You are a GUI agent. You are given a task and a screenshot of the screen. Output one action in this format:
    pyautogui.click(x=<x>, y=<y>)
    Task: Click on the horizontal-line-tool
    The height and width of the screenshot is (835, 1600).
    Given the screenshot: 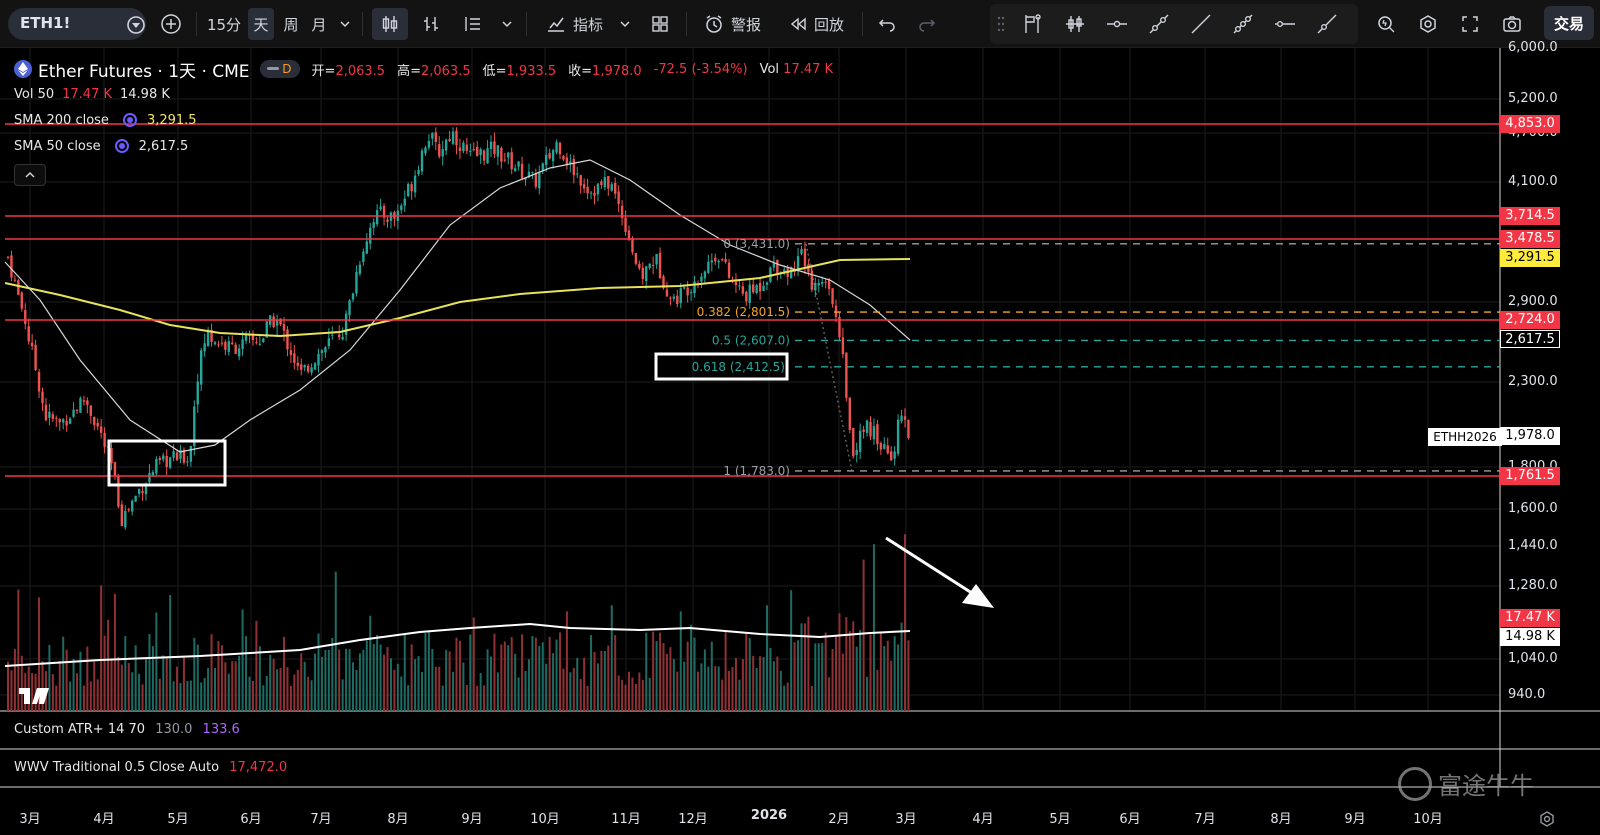 What is the action you would take?
    pyautogui.click(x=1285, y=24)
    